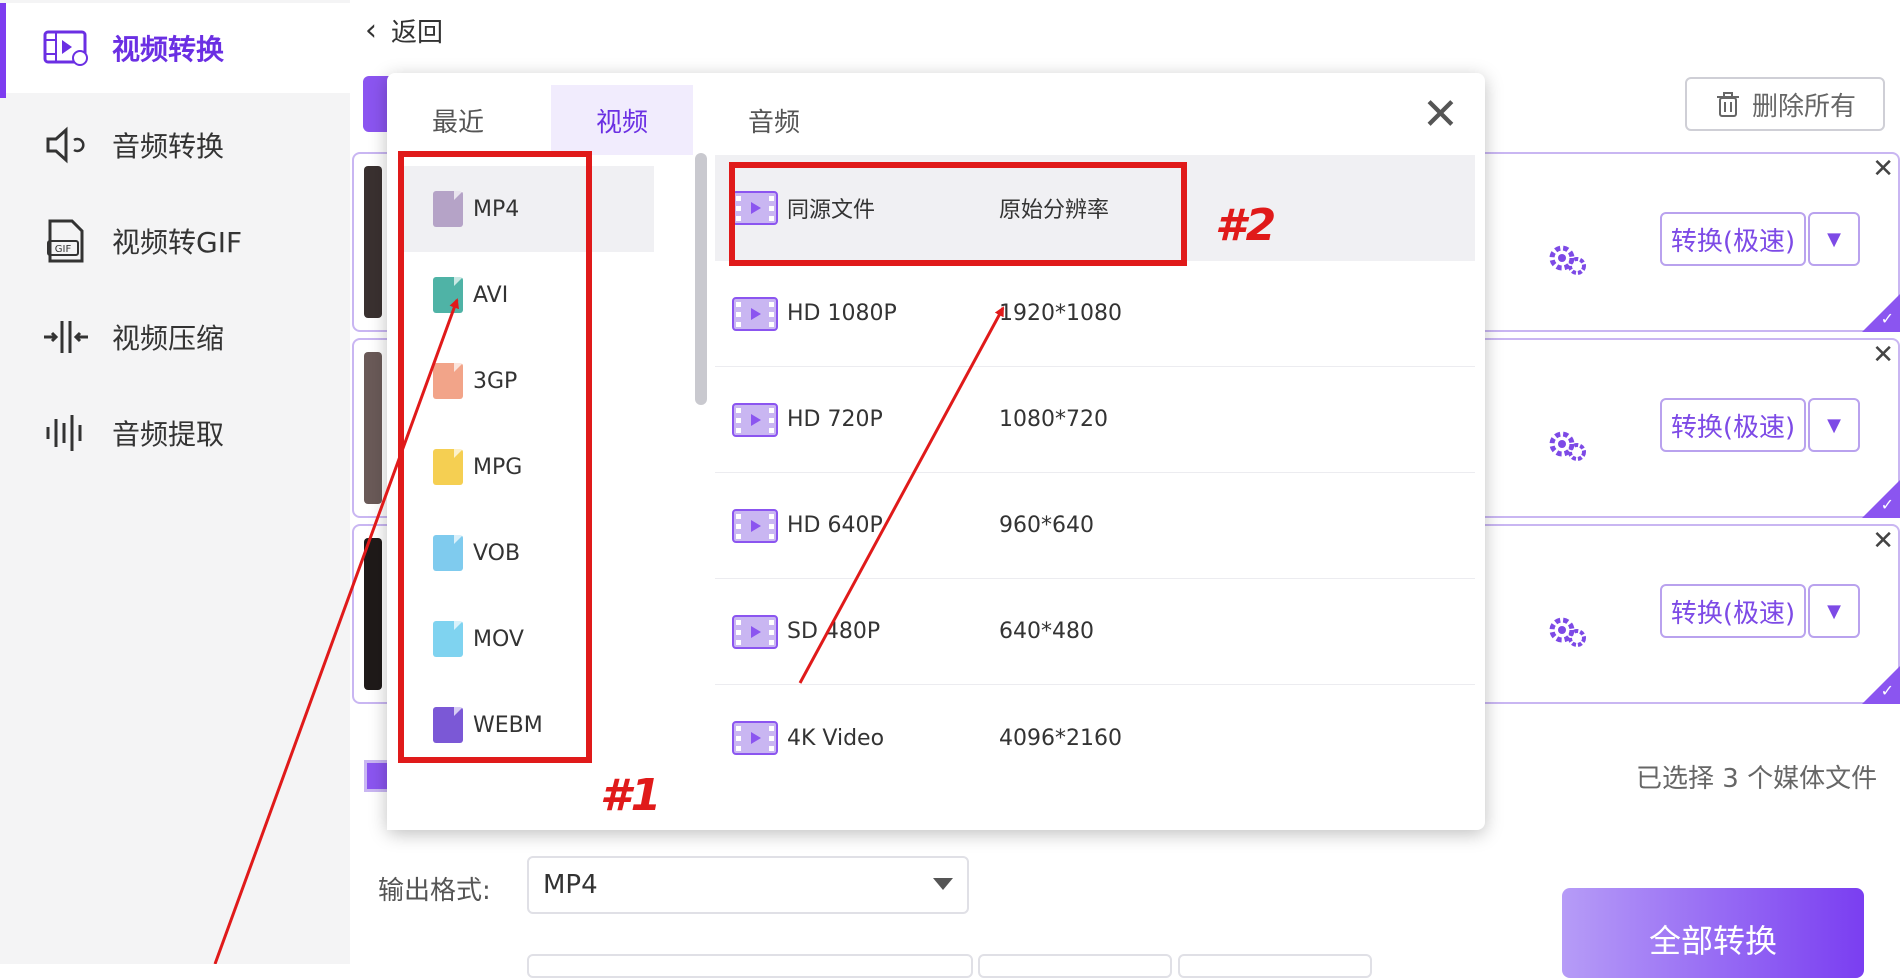 This screenshot has width=1900, height=978. What do you see at coordinates (1053, 419) in the screenshot?
I see `resolution-value: 1080*720` at bounding box center [1053, 419].